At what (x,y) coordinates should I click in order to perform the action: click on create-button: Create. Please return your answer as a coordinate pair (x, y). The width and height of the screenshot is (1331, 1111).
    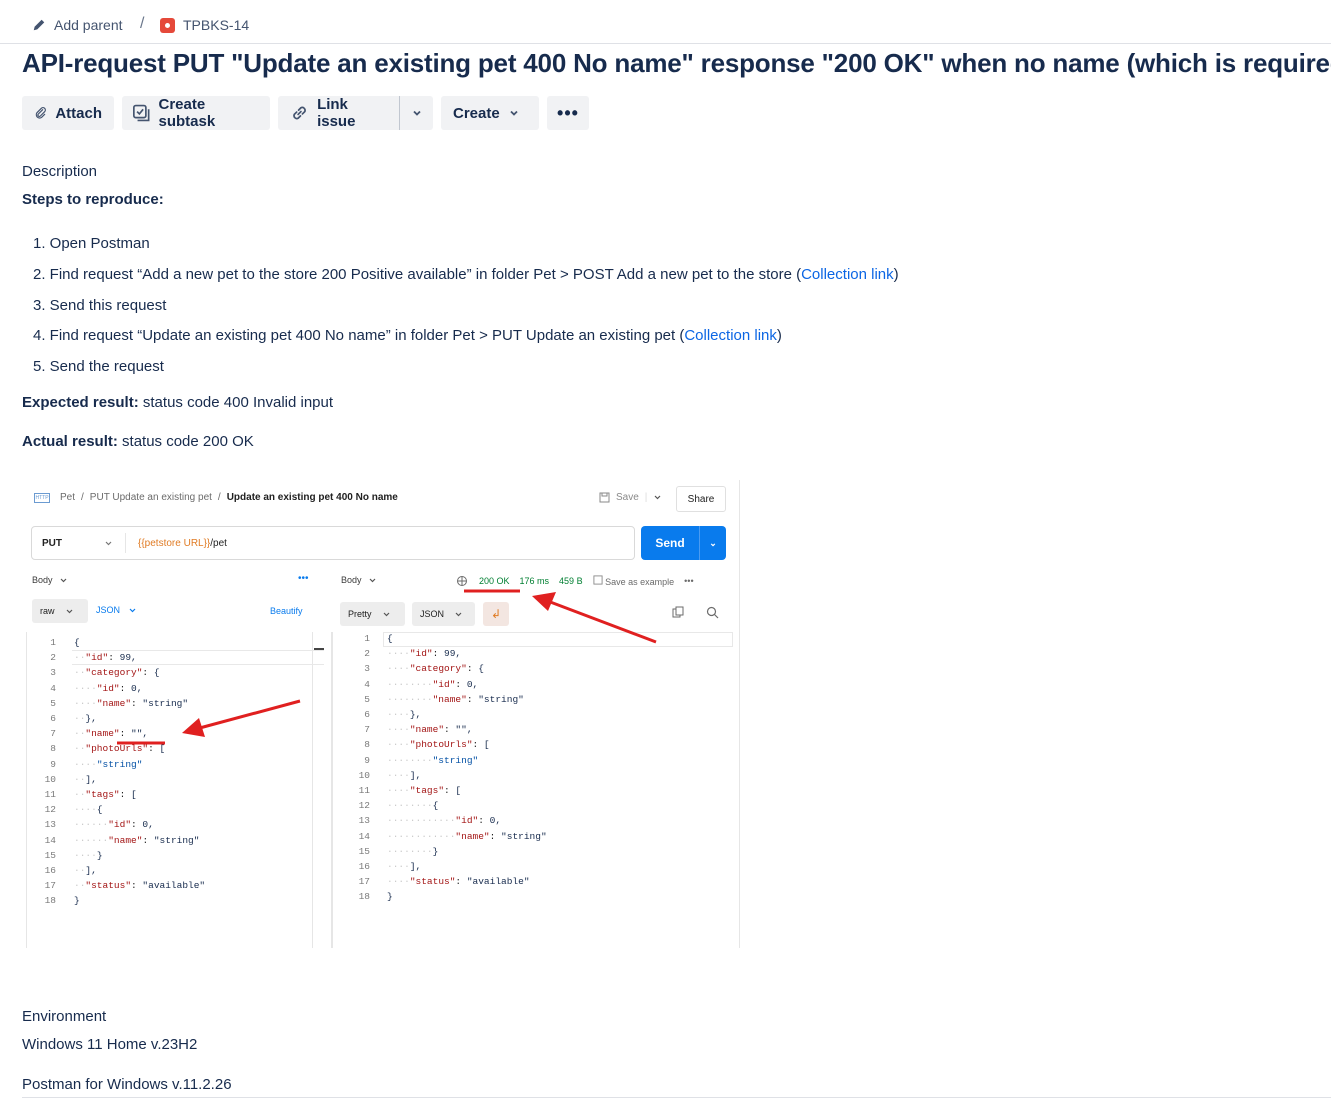
    Looking at the image, I should click on (490, 113).